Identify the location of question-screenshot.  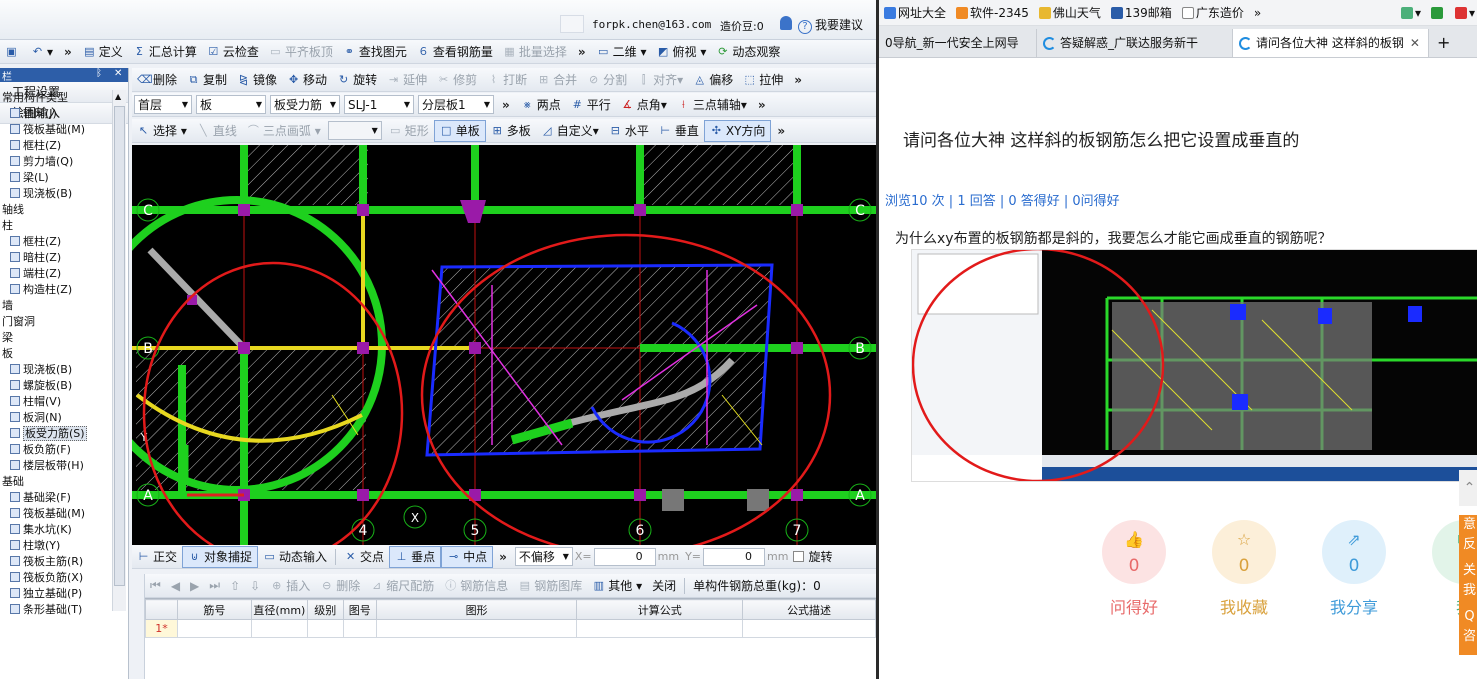
(1194, 365).